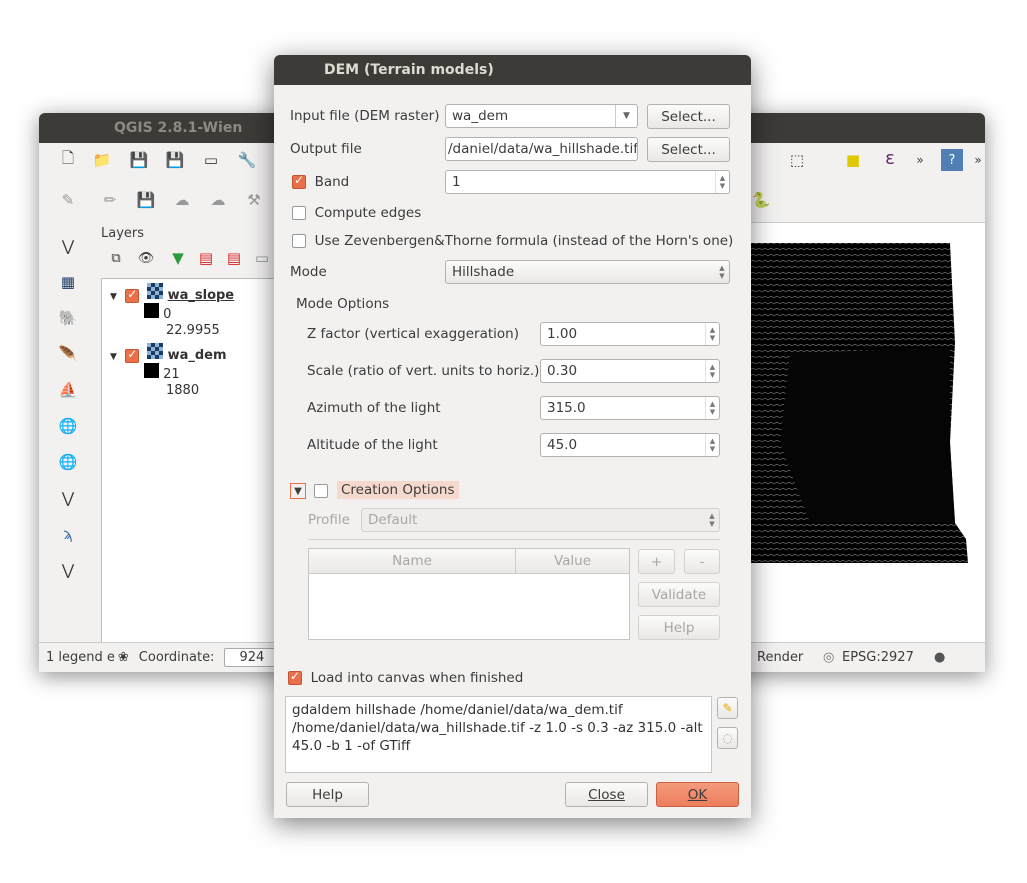 The height and width of the screenshot is (883, 1027). Describe the element at coordinates (727, 708) in the screenshot. I see `edit-command-icon: ✎` at that location.